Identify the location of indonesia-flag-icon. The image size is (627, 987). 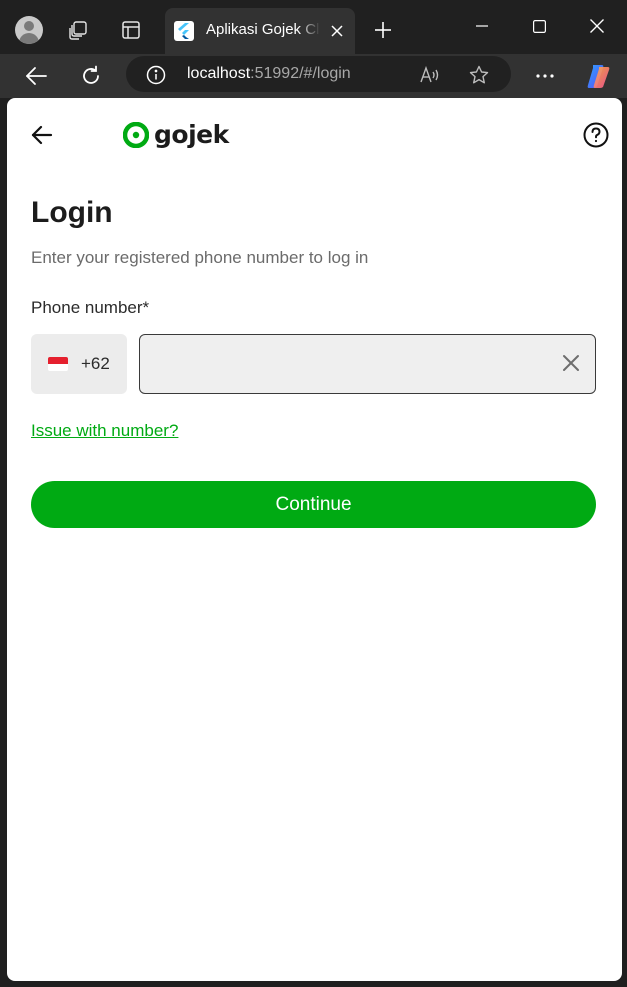
(58, 364).